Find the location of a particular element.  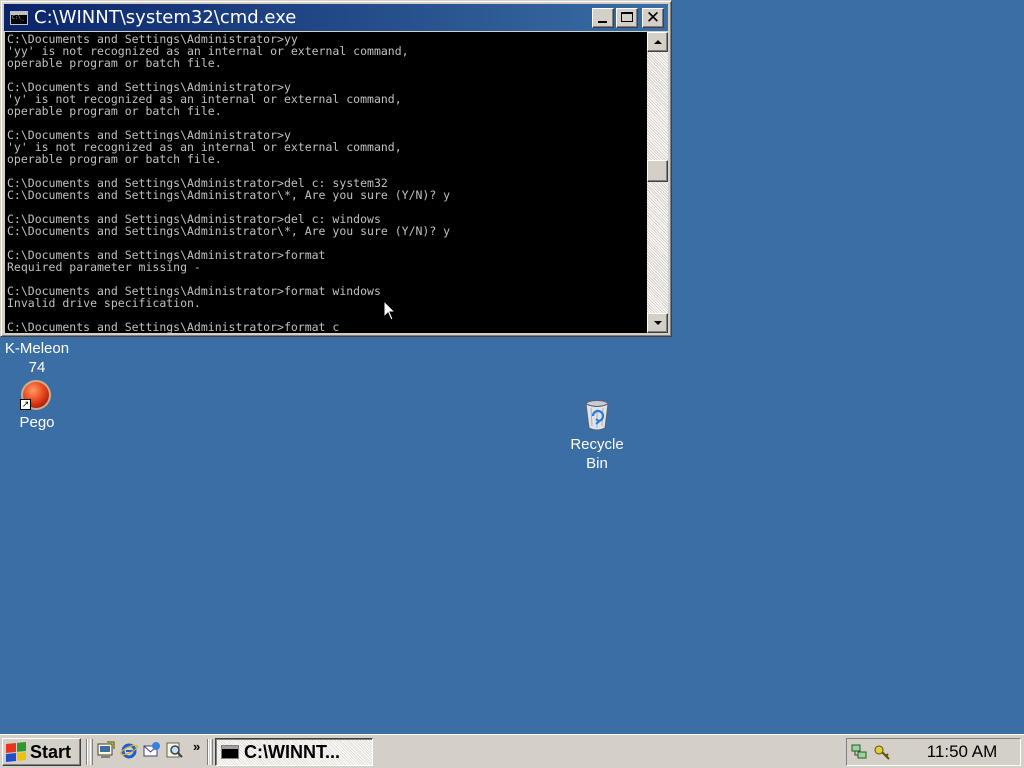

windows-logo-icon is located at coordinates (16, 752).